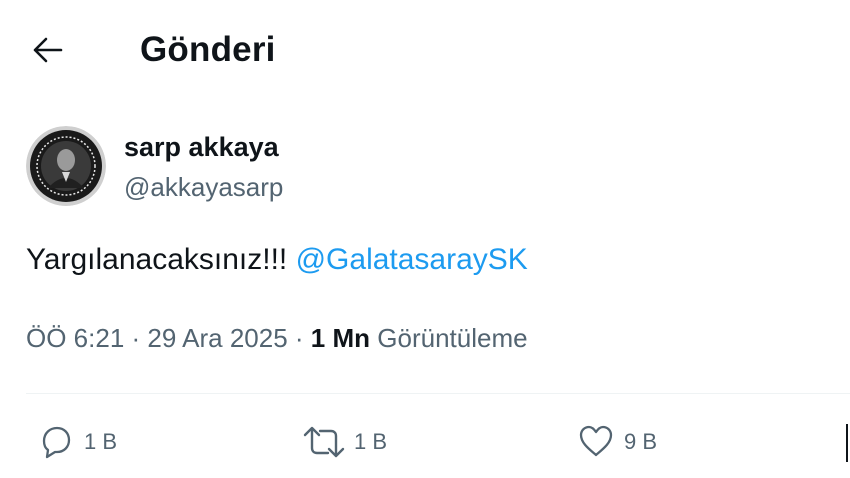  Describe the element at coordinates (203, 187) in the screenshot. I see `author-handle: @akkayasarp` at that location.